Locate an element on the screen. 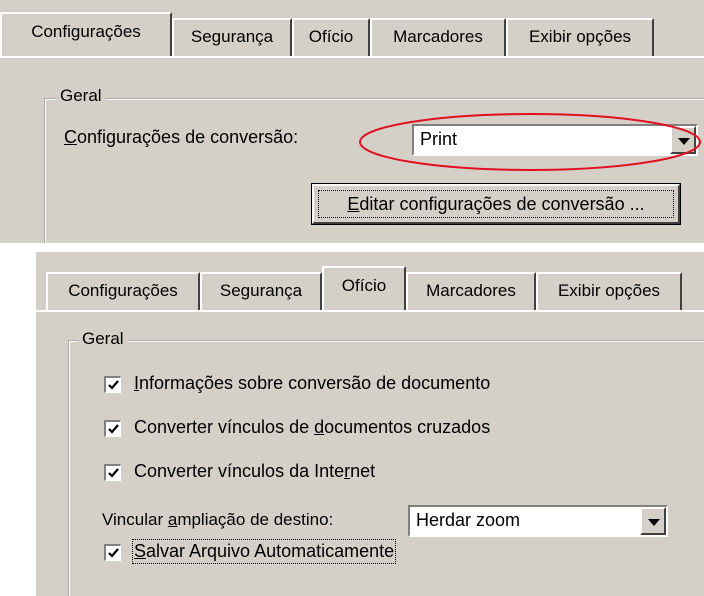 The height and width of the screenshot is (596, 704). dropdown-button is located at coordinates (653, 521).